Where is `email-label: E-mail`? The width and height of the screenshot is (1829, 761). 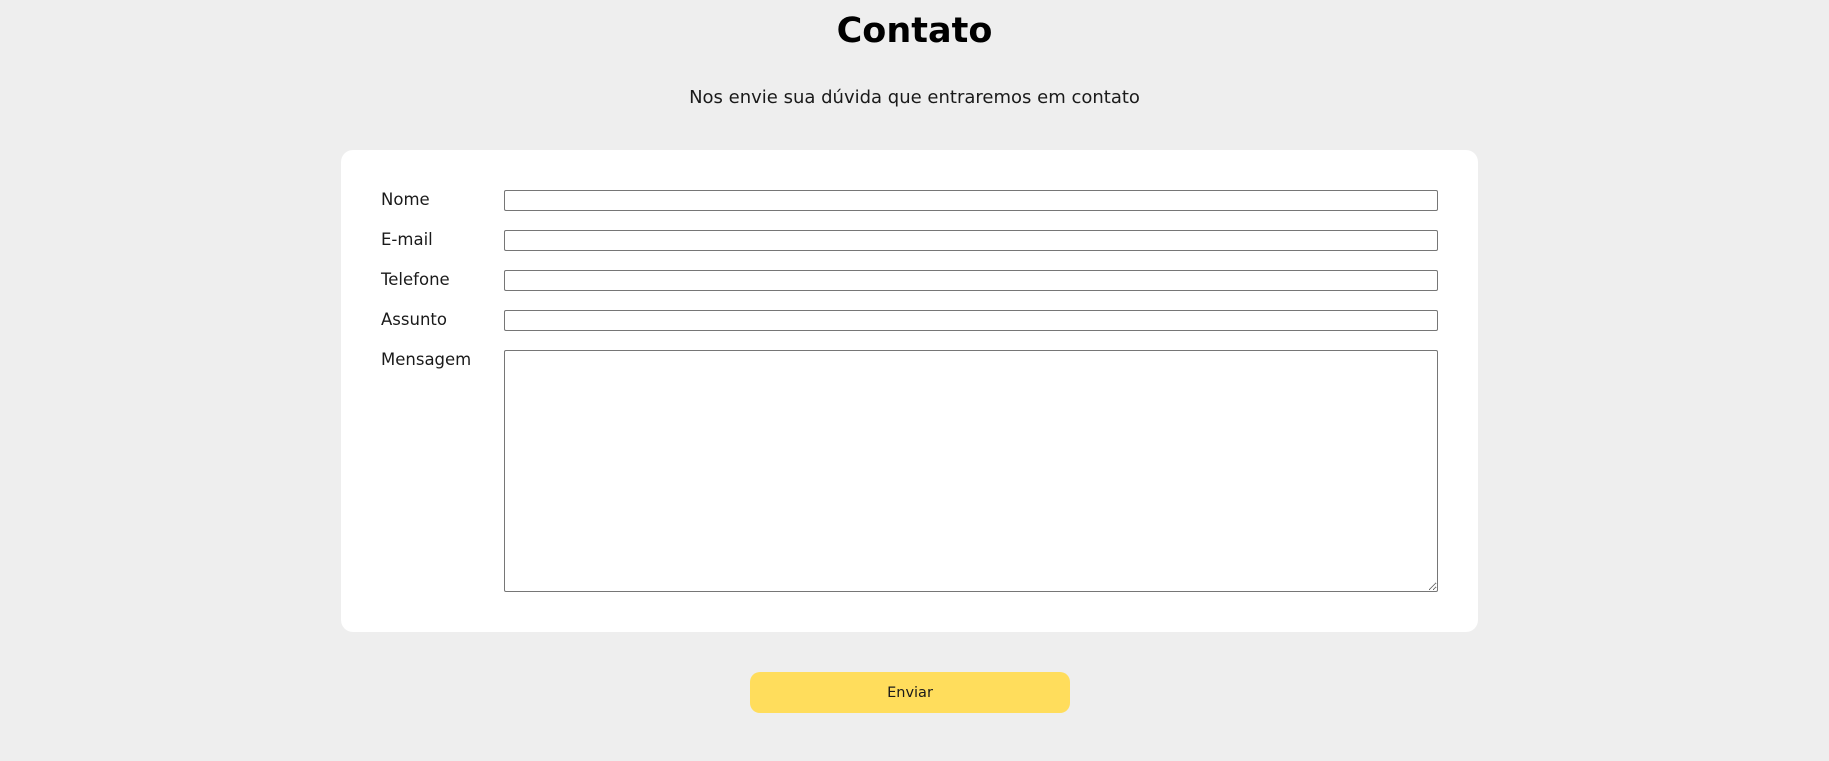 email-label: E-mail is located at coordinates (407, 239).